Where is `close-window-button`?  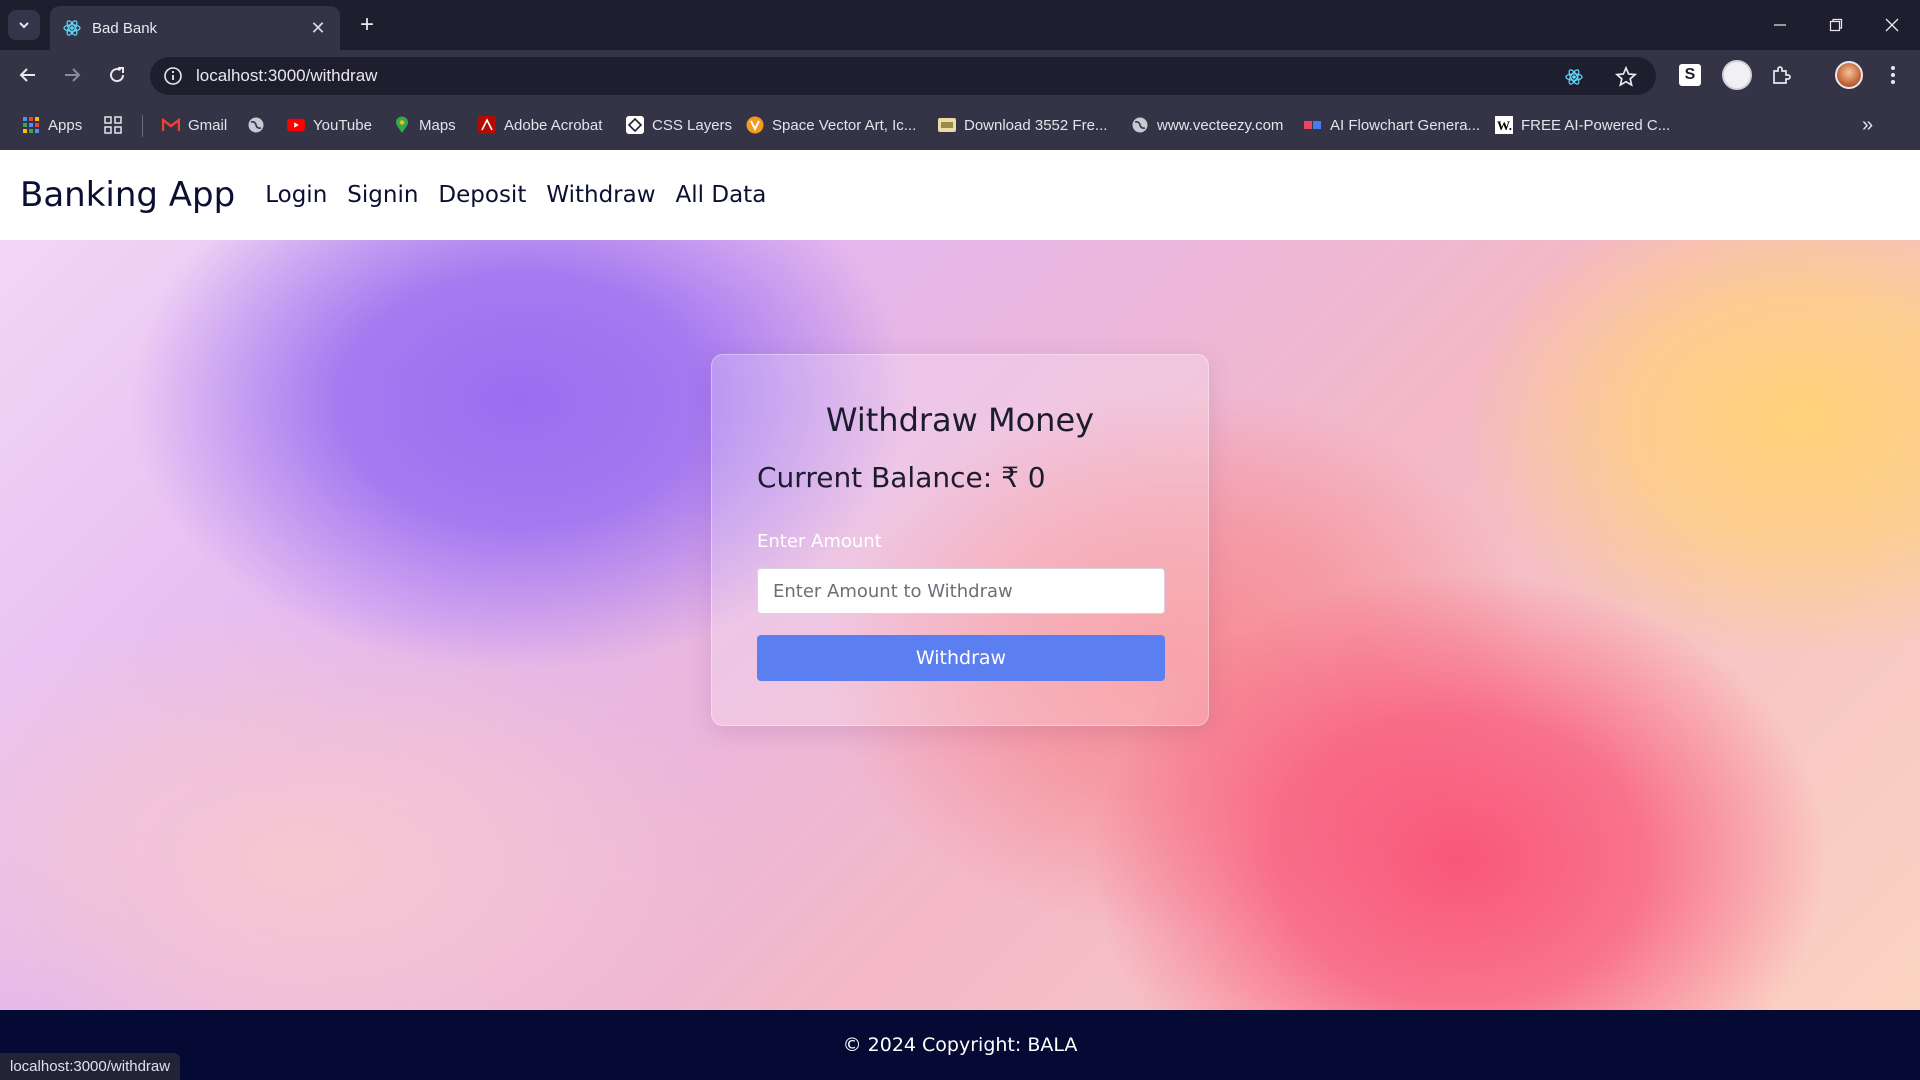
close-window-button is located at coordinates (1892, 25).